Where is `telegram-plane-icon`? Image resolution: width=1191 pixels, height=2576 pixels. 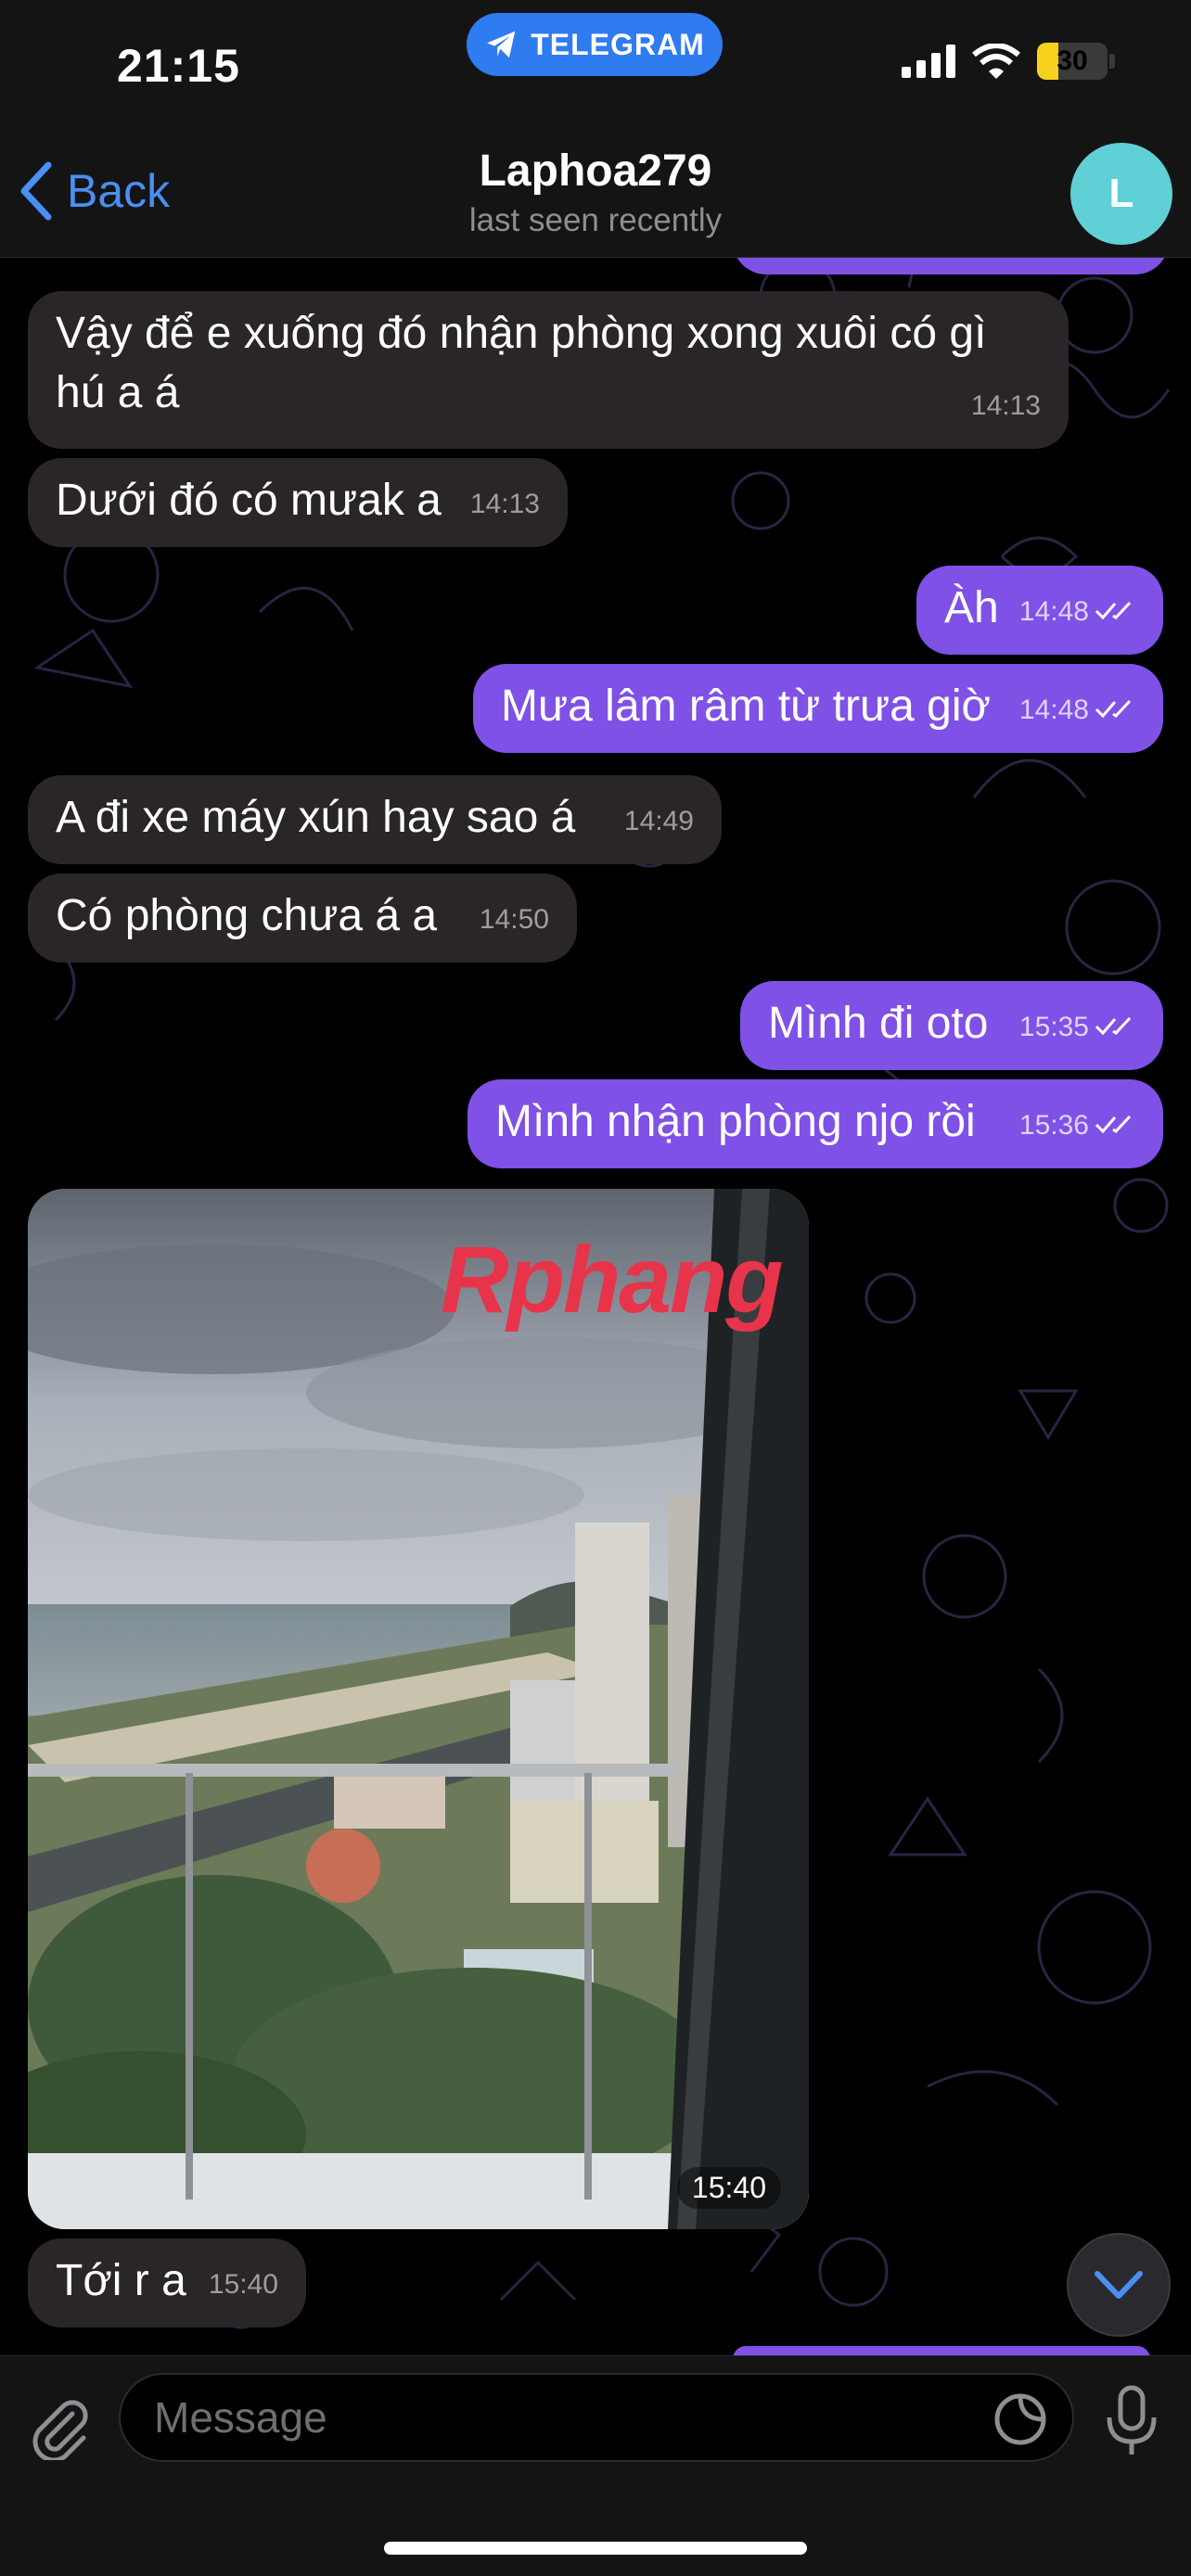 telegram-plane-icon is located at coordinates (501, 45).